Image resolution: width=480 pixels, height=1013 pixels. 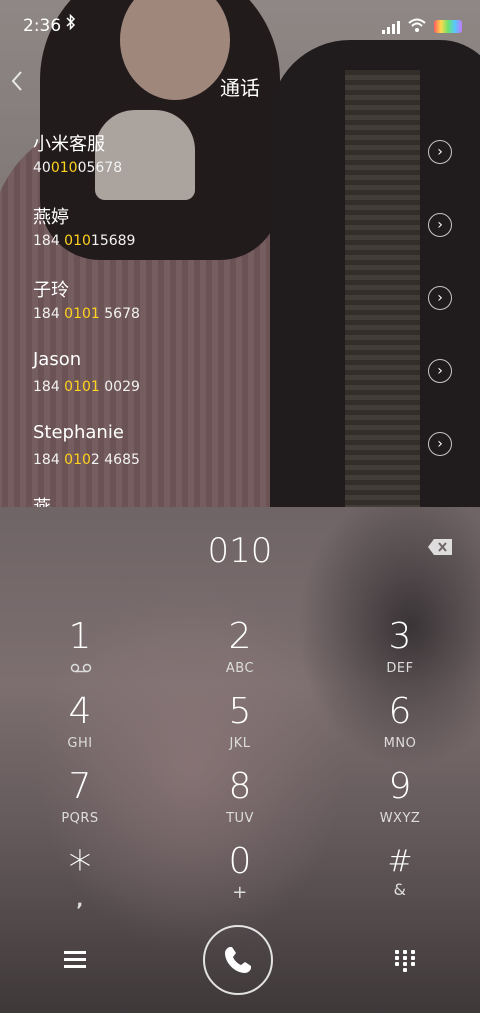 I want to click on key-6: 6 MNO, so click(x=400, y=729).